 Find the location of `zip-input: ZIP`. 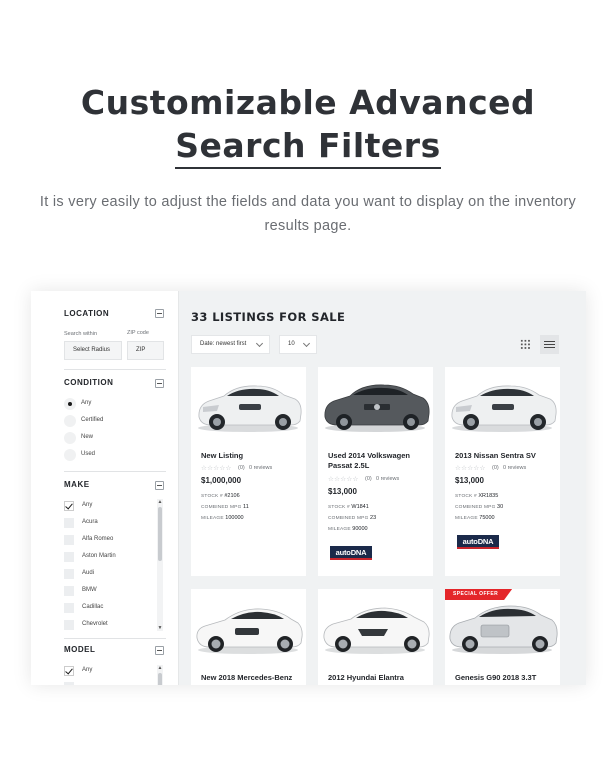

zip-input: ZIP is located at coordinates (145, 350).